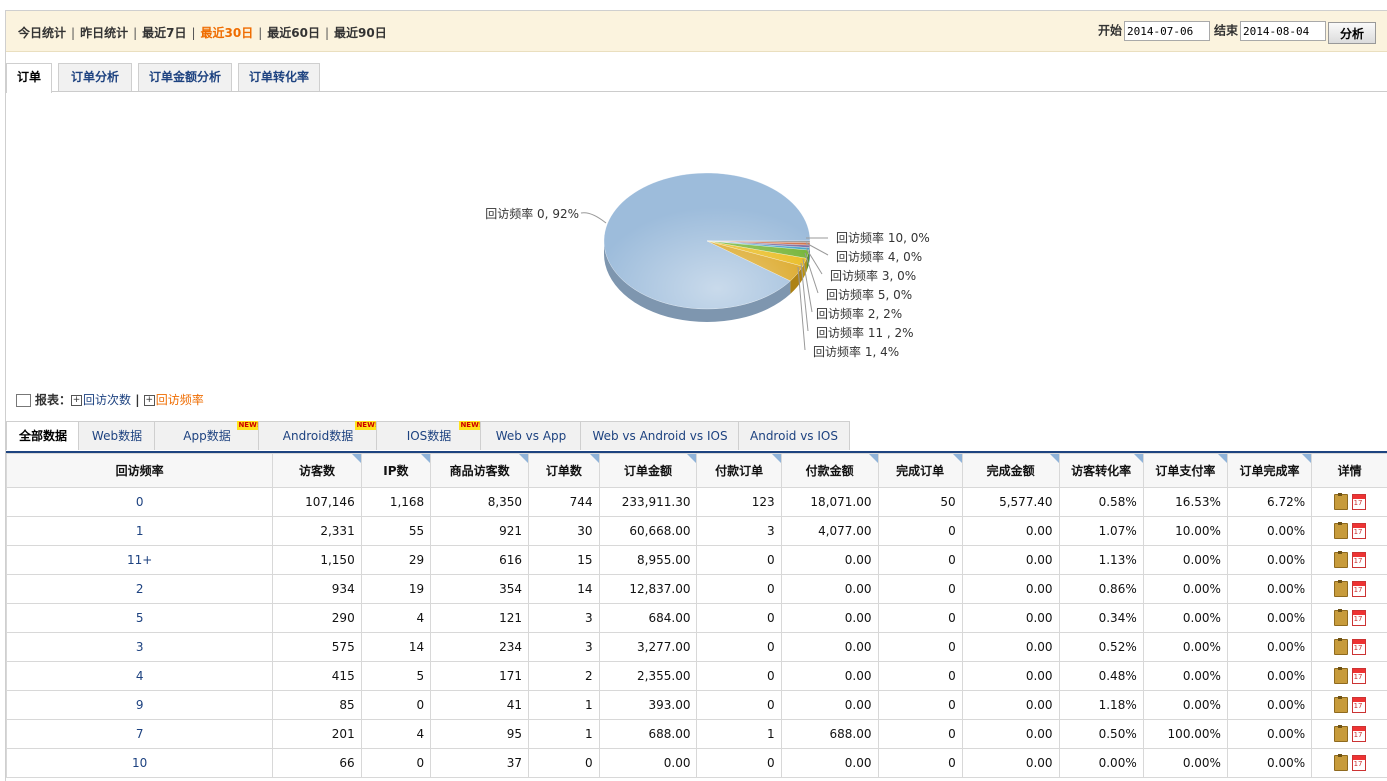 Image resolution: width=1387 pixels, height=781 pixels. What do you see at coordinates (95, 77) in the screenshot?
I see `chart-tab: 订单分析` at bounding box center [95, 77].